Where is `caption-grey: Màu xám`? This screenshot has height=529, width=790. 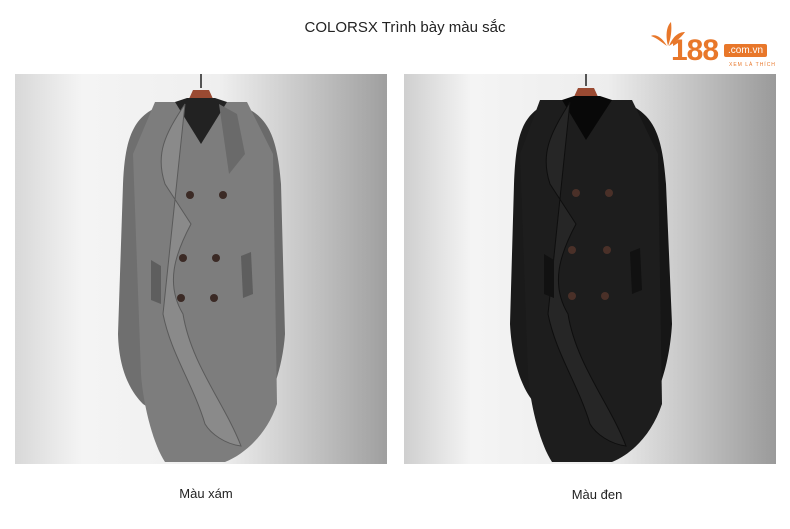 caption-grey: Màu xám is located at coordinates (206, 493).